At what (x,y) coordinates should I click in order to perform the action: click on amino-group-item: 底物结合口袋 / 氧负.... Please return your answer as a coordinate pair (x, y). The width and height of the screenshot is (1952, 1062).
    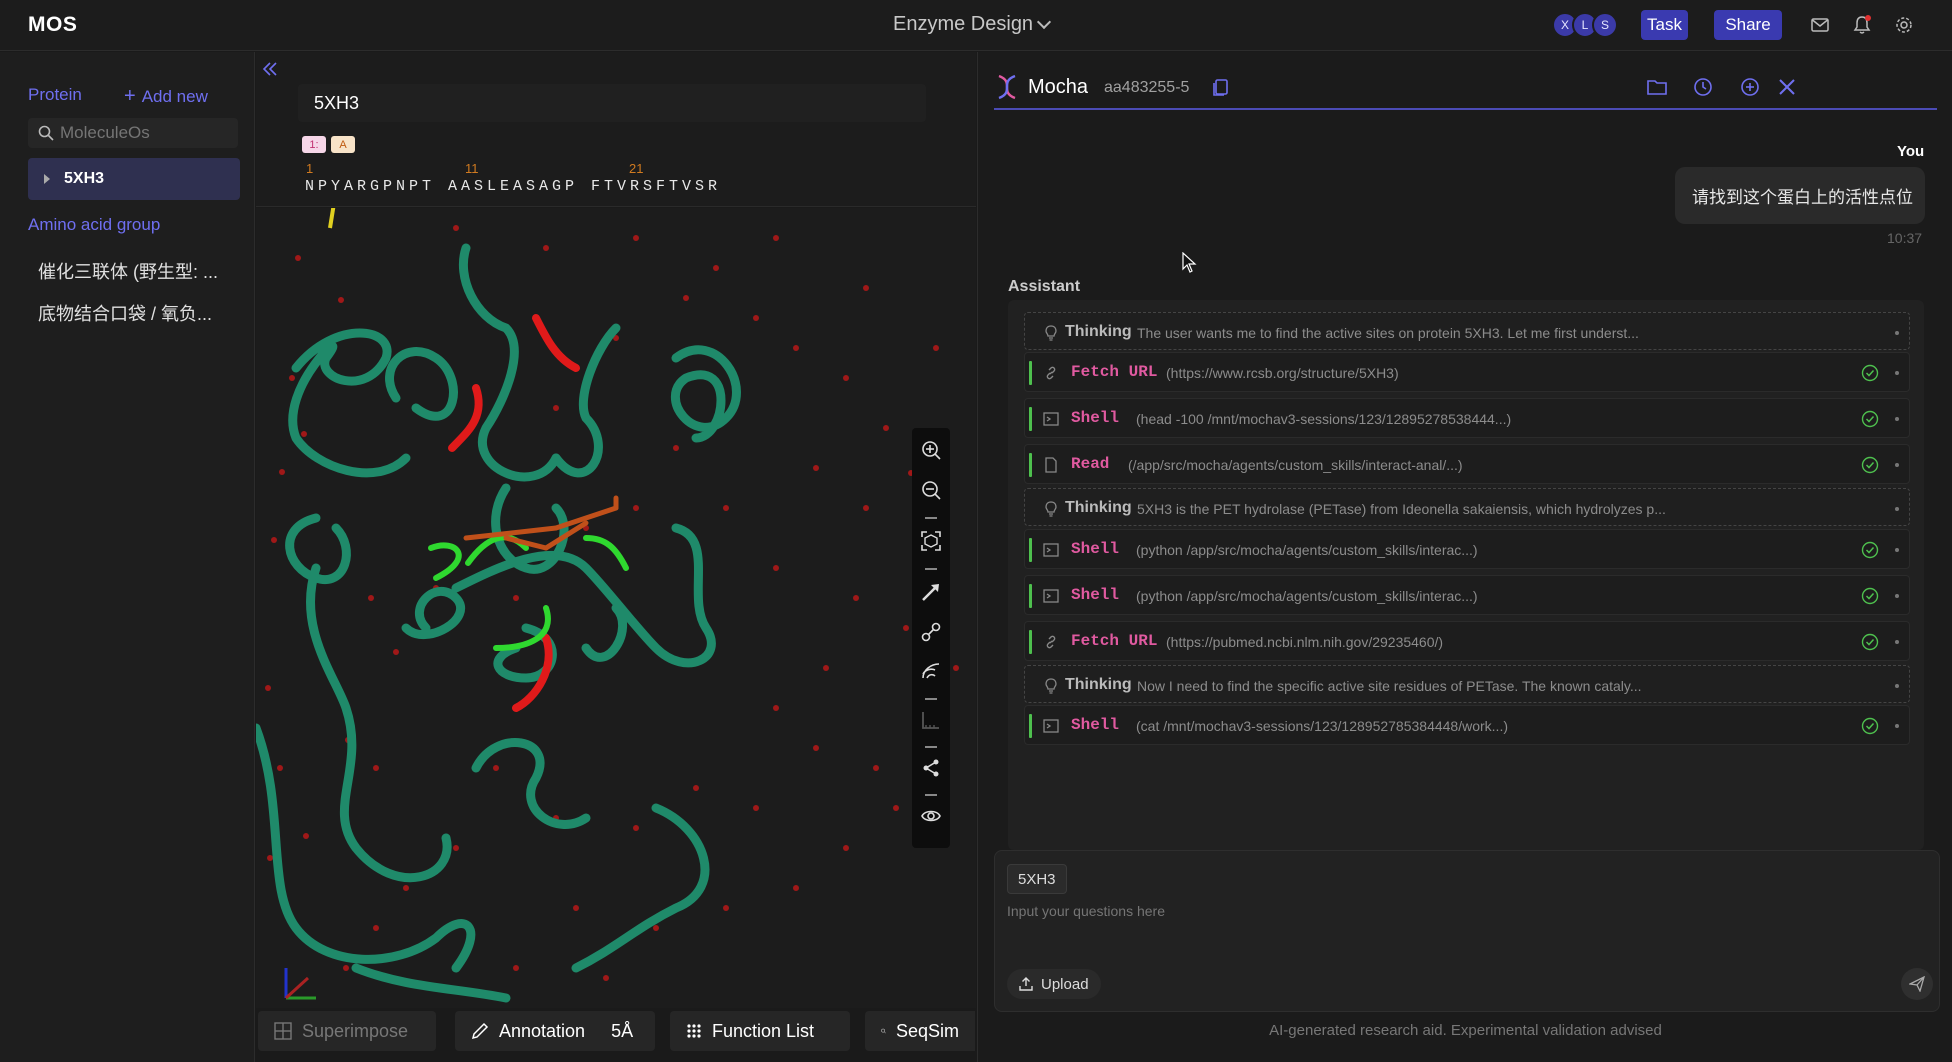
    Looking at the image, I should click on (125, 313).